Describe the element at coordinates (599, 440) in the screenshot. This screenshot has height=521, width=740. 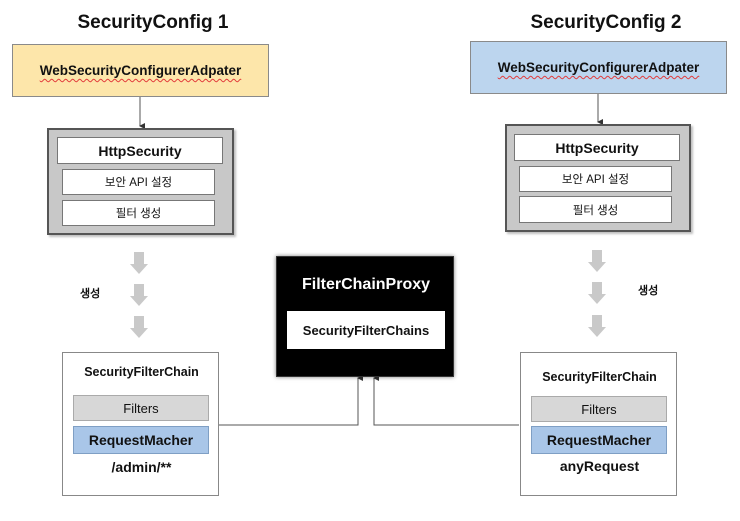
I see `right-request-matcher-bar: RequestMacher` at that location.